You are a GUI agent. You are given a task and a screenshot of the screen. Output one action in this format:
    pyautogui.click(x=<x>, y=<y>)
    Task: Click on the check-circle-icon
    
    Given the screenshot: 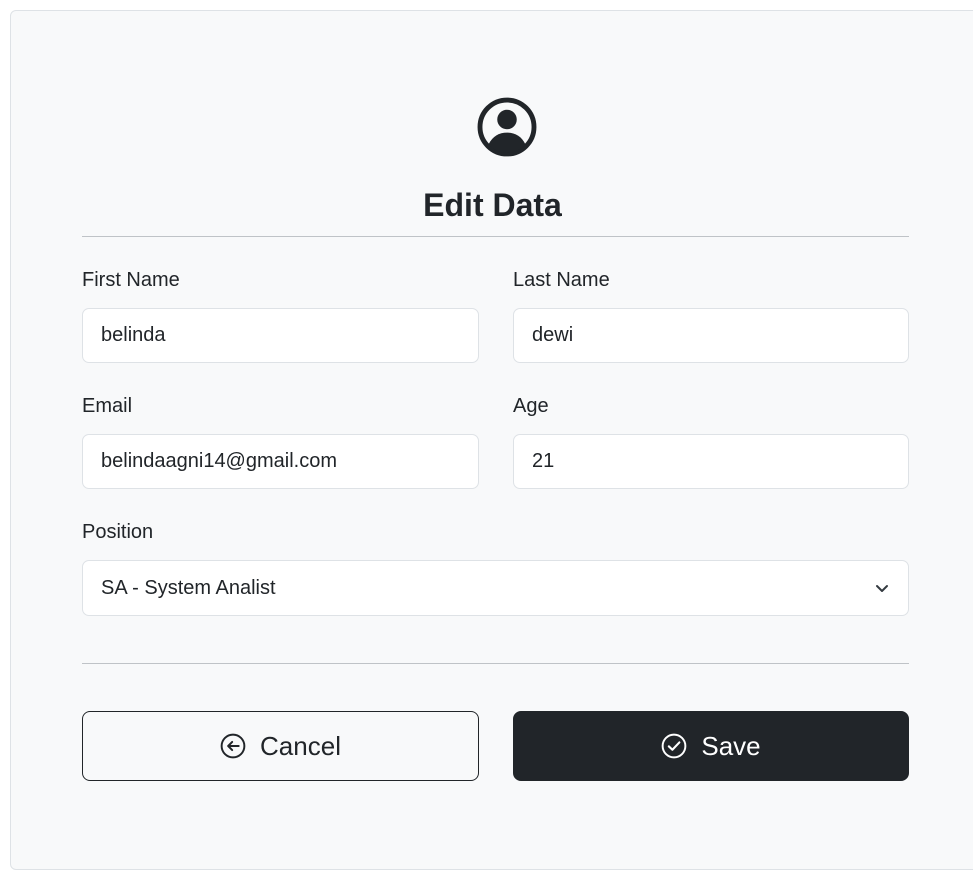 What is the action you would take?
    pyautogui.click(x=674, y=746)
    